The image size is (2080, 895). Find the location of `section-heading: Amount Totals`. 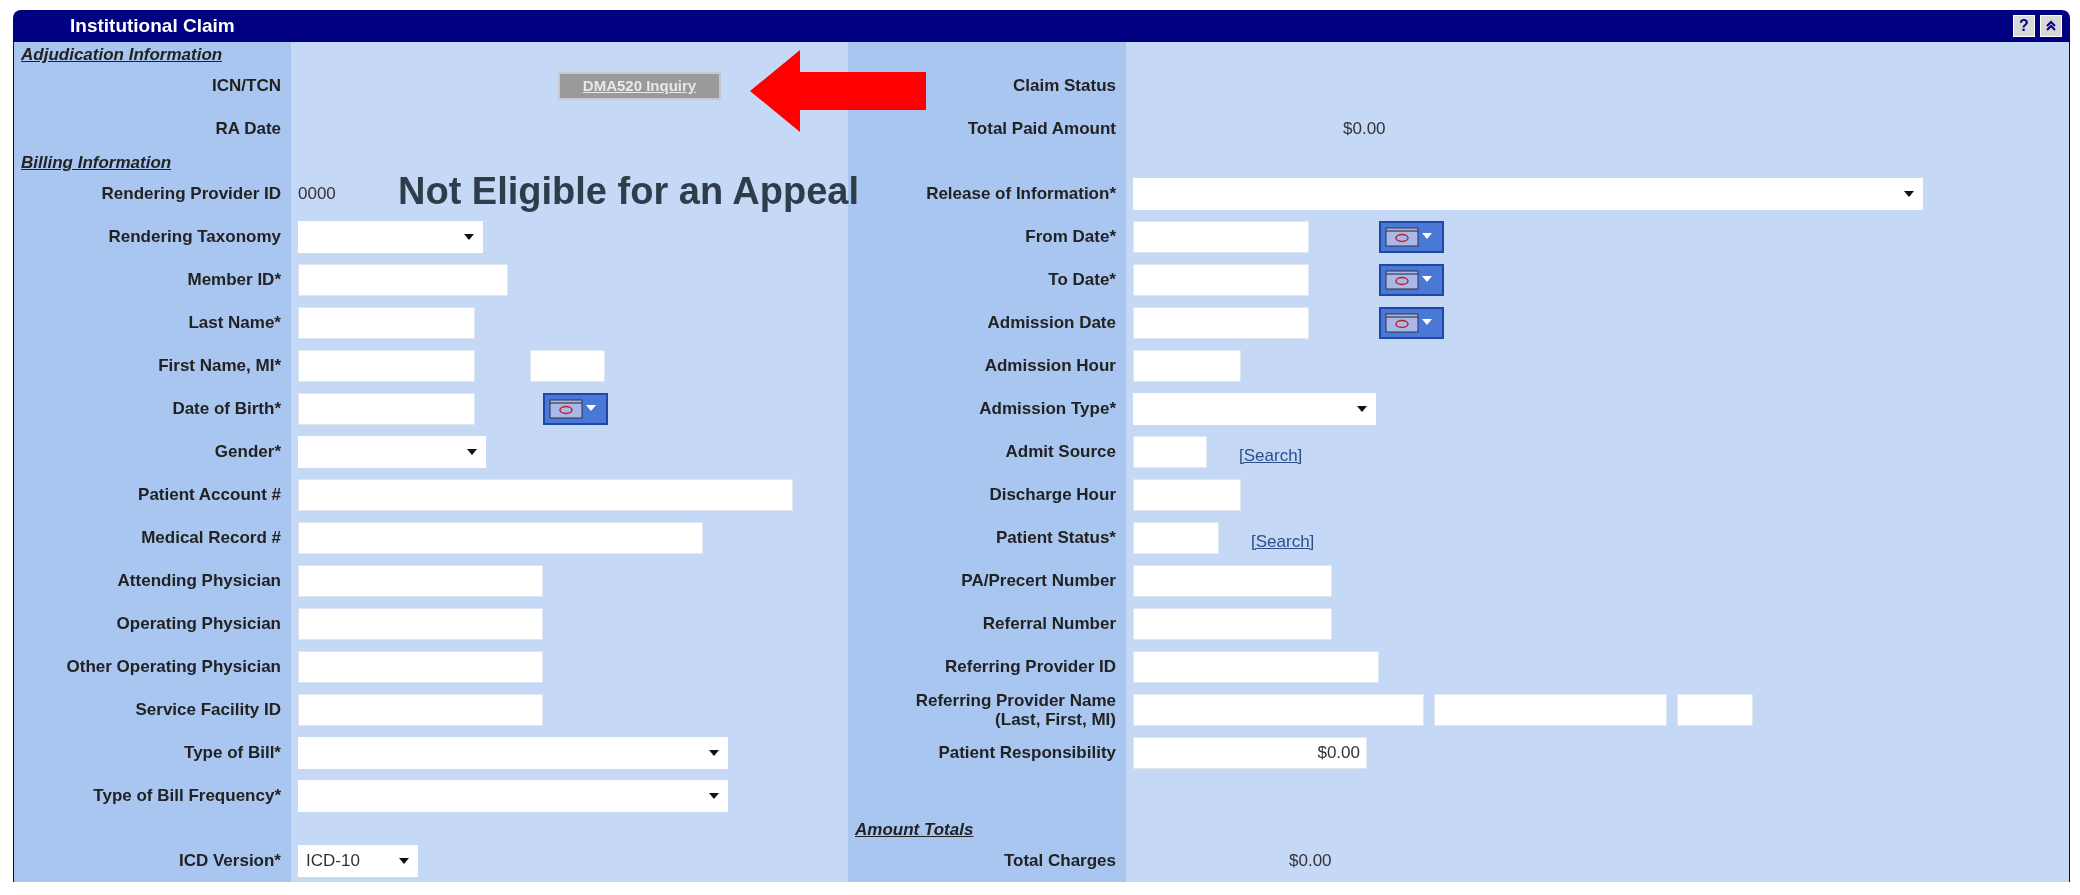

section-heading: Amount Totals is located at coordinates (914, 829).